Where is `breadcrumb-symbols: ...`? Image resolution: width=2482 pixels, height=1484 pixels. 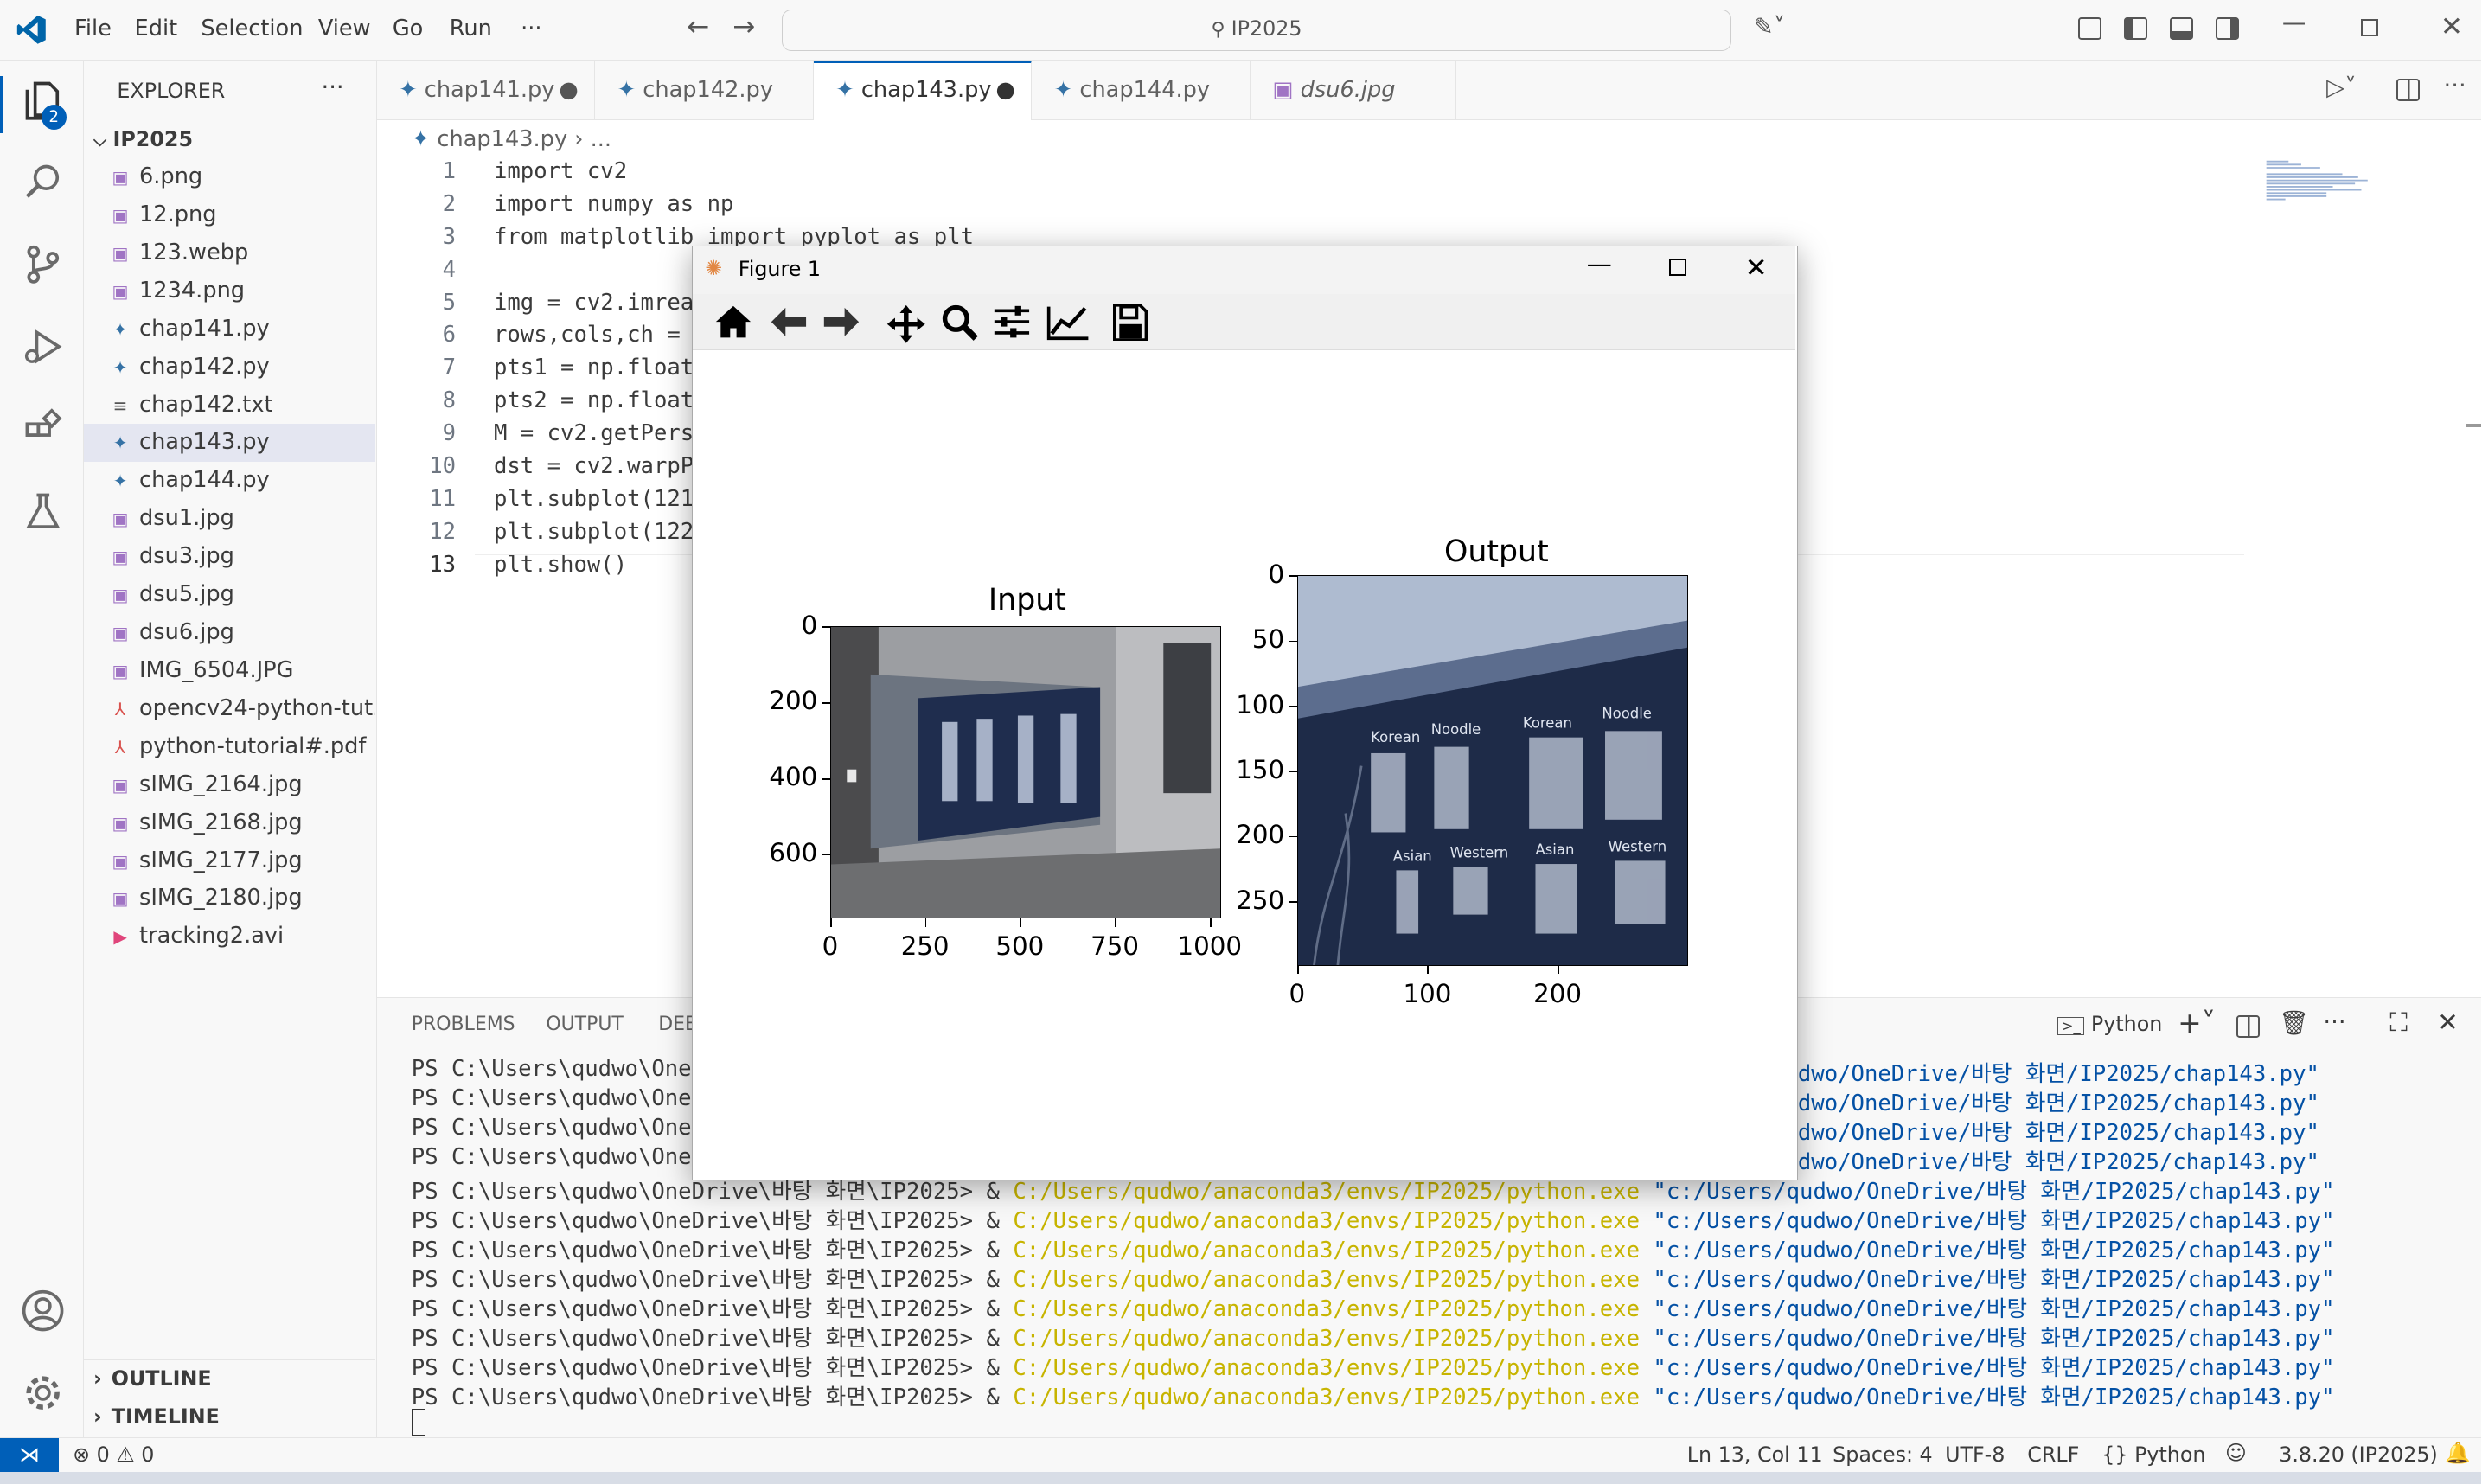 breadcrumb-symbols: ... is located at coordinates (601, 139).